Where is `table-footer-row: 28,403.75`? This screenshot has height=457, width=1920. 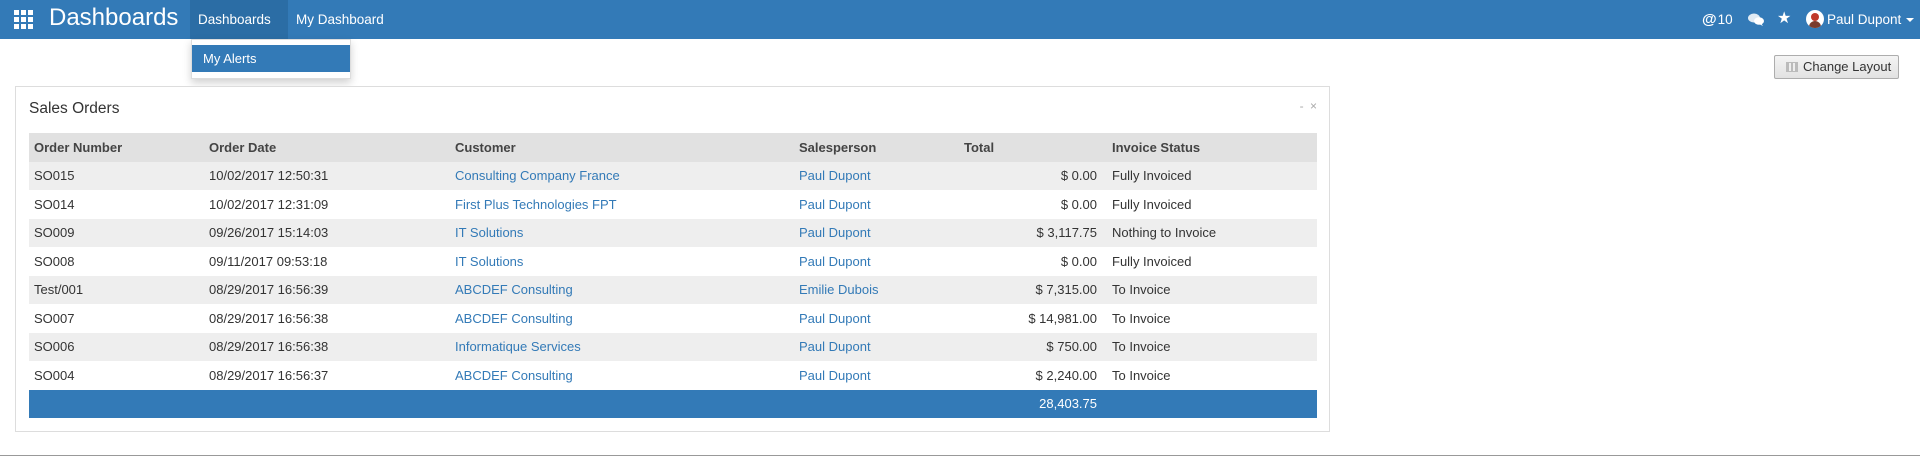
table-footer-row: 28,403.75 is located at coordinates (673, 403).